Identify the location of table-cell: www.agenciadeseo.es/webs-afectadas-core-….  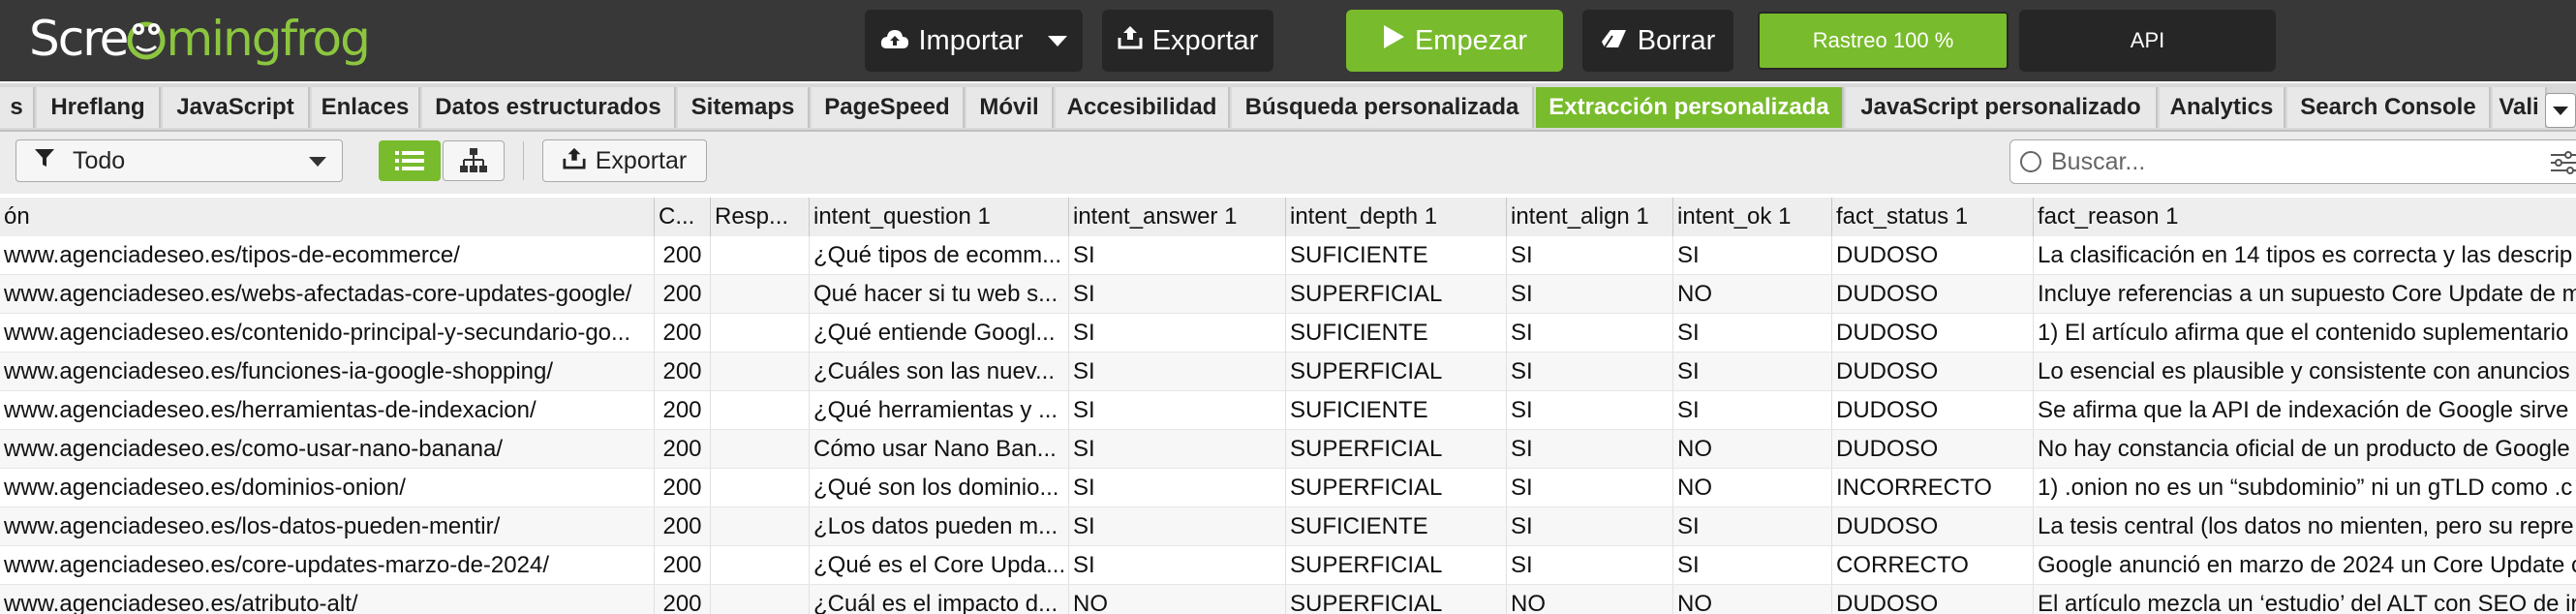
(327, 294).